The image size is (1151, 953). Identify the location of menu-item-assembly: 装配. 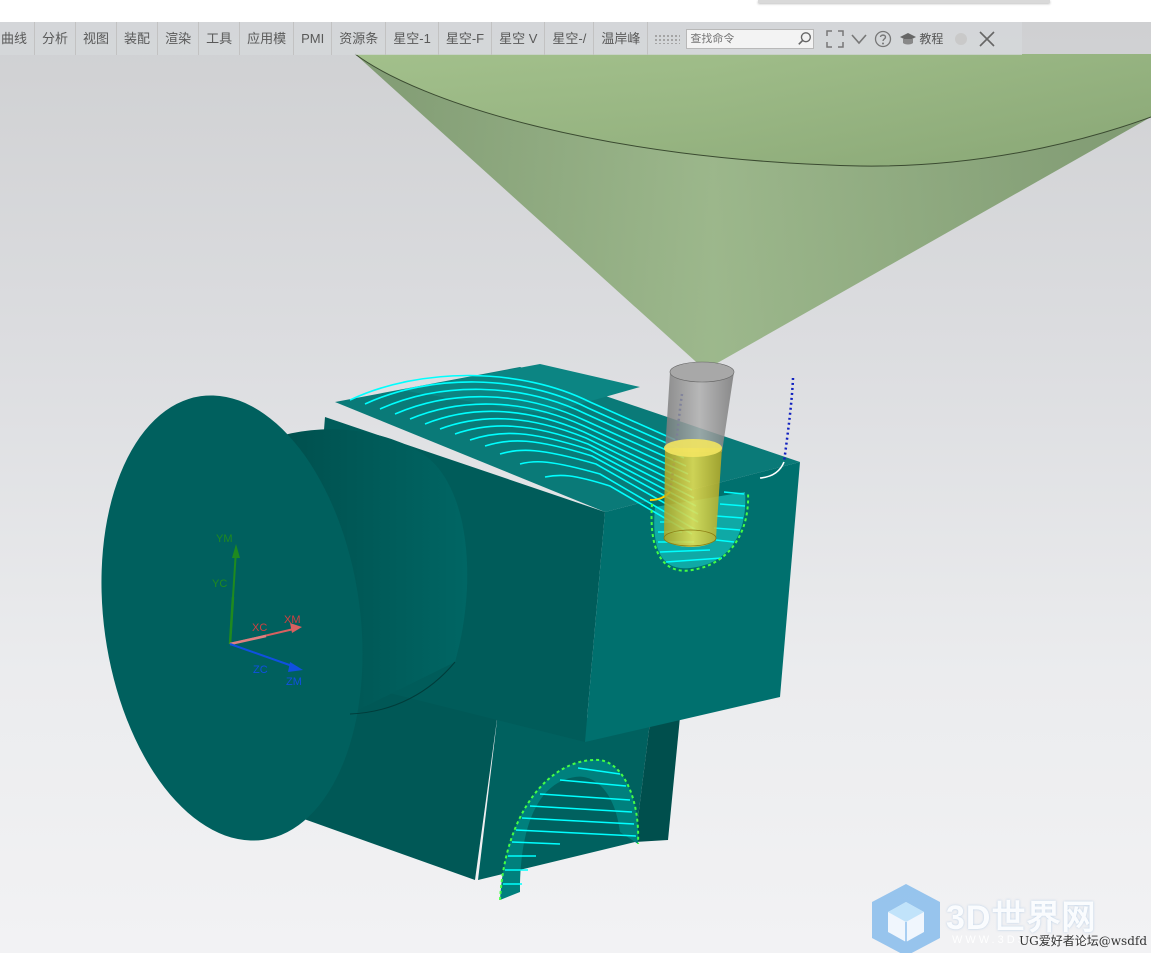
(138, 38).